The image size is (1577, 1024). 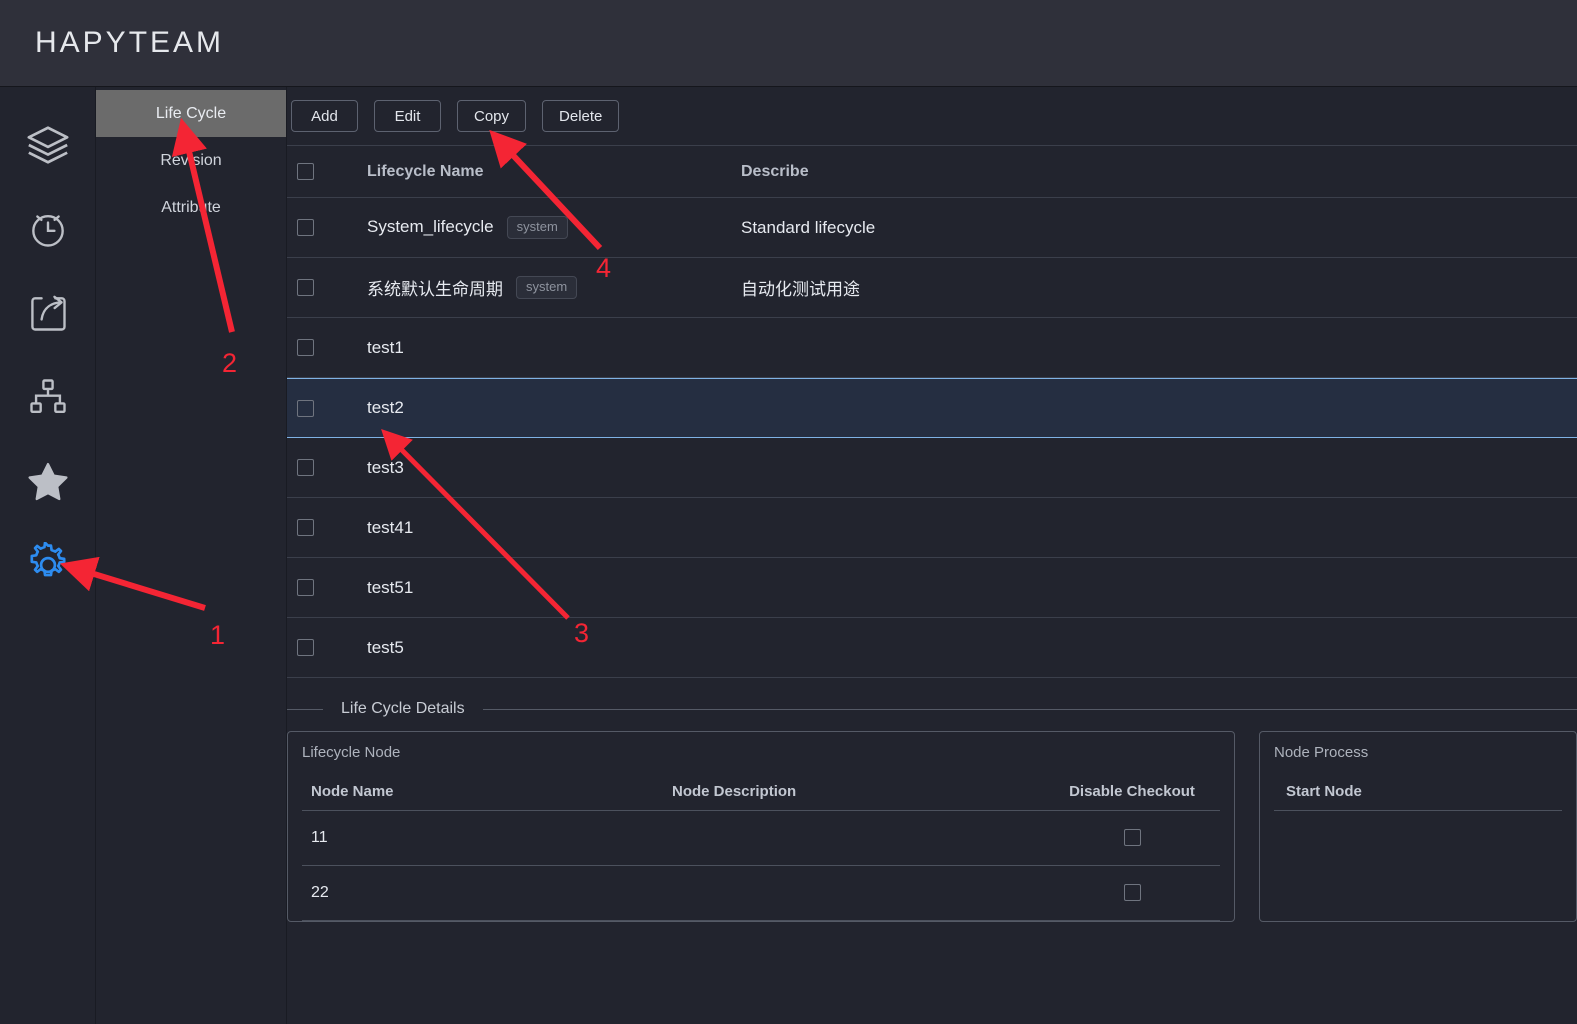 What do you see at coordinates (351, 752) in the screenshot?
I see `lifecycle-node-title: Lifecycle Node` at bounding box center [351, 752].